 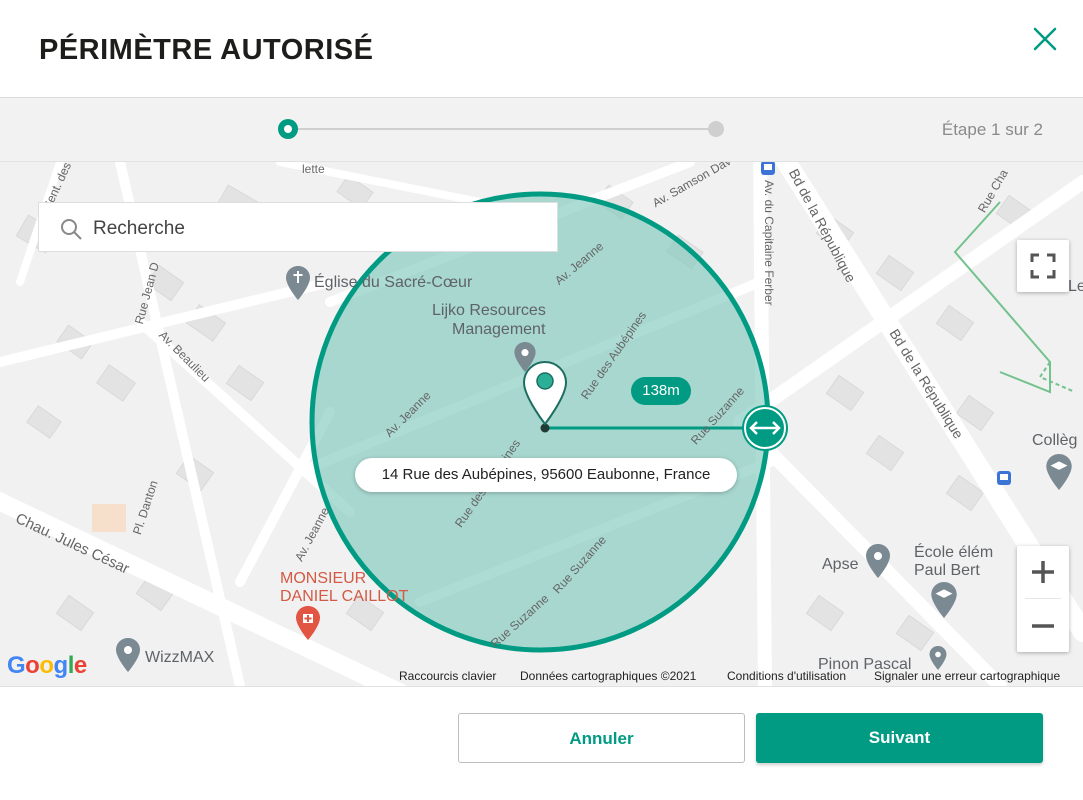 I want to click on step-track, so click(x=503, y=129).